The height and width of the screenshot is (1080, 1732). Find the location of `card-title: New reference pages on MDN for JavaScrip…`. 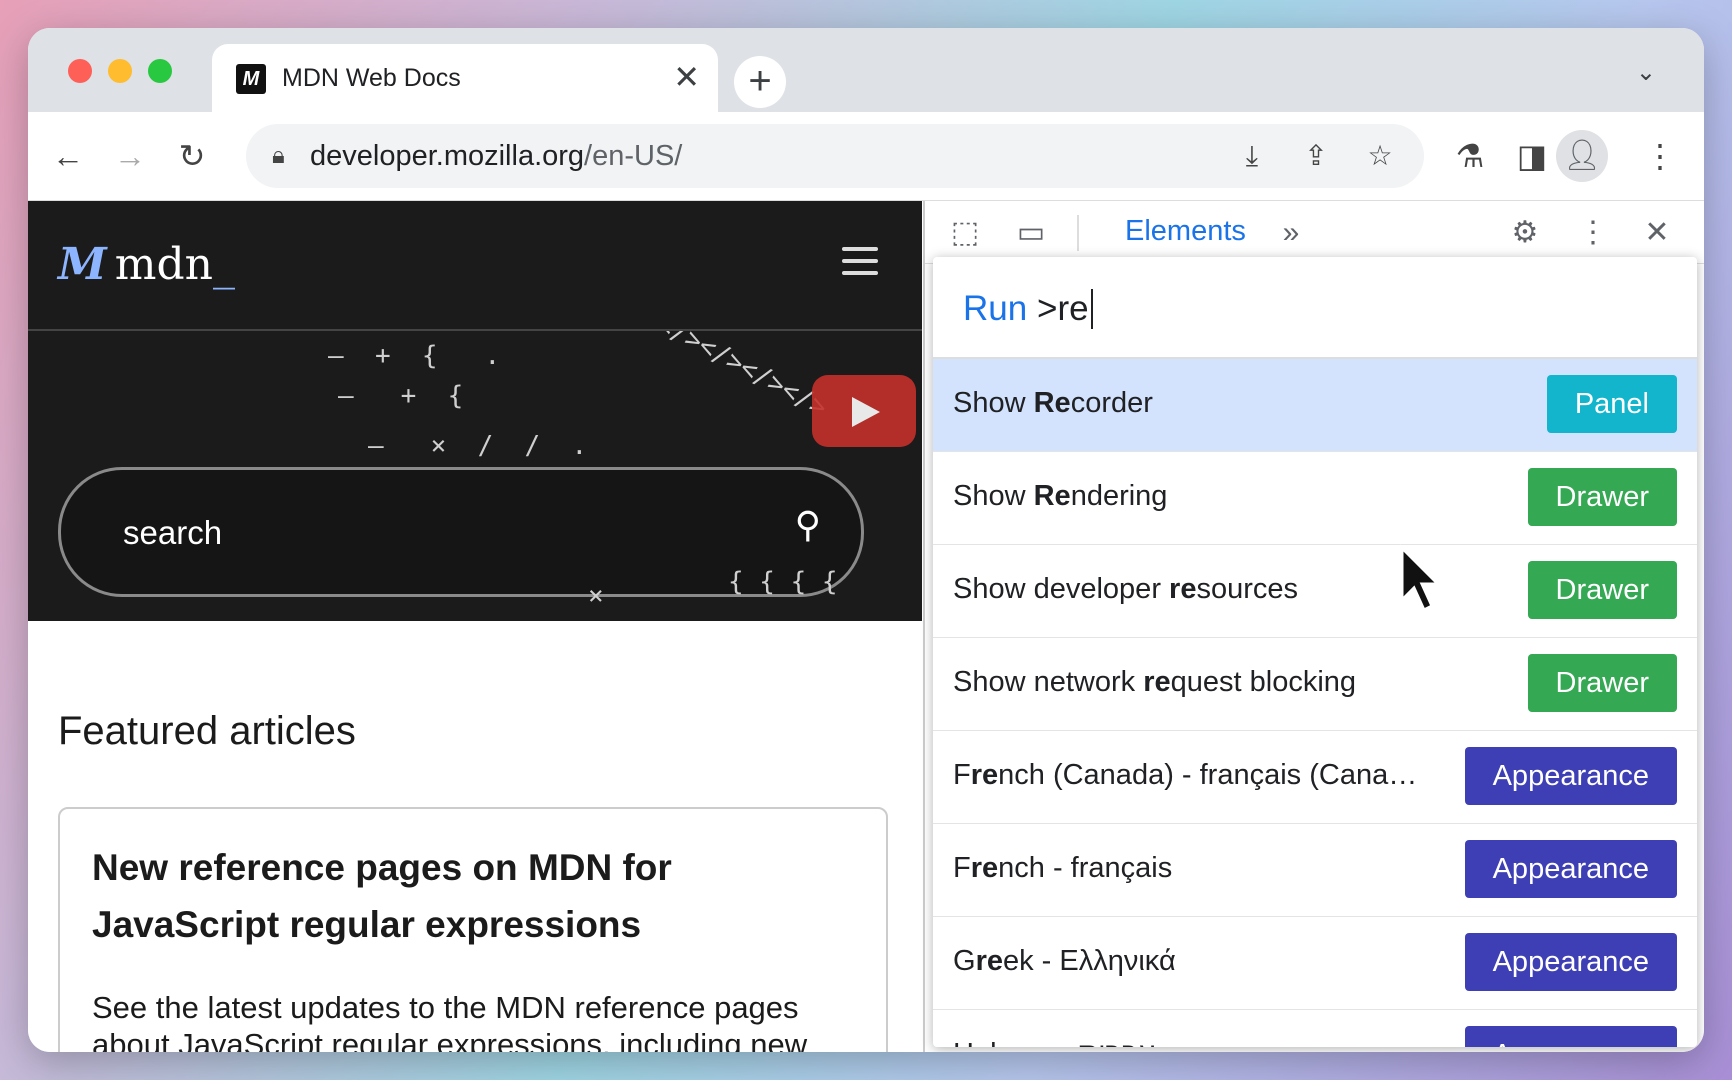

card-title: New reference pages on MDN for JavaScrip… is located at coordinates (472, 896).